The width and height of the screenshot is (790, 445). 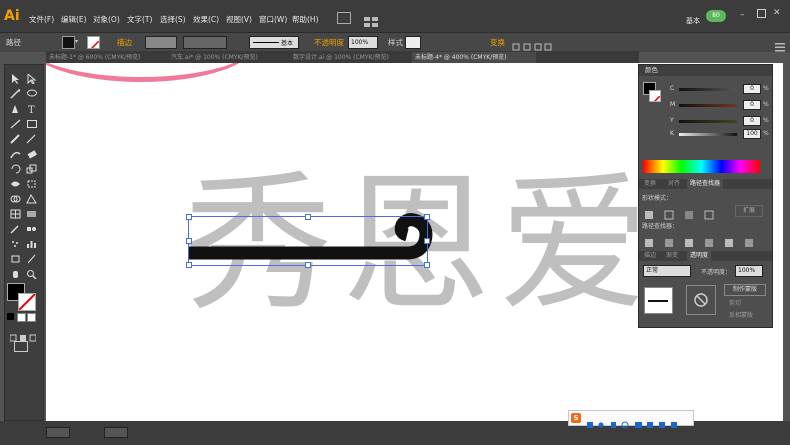 I want to click on arrange-documents-icon, so click(x=371, y=19).